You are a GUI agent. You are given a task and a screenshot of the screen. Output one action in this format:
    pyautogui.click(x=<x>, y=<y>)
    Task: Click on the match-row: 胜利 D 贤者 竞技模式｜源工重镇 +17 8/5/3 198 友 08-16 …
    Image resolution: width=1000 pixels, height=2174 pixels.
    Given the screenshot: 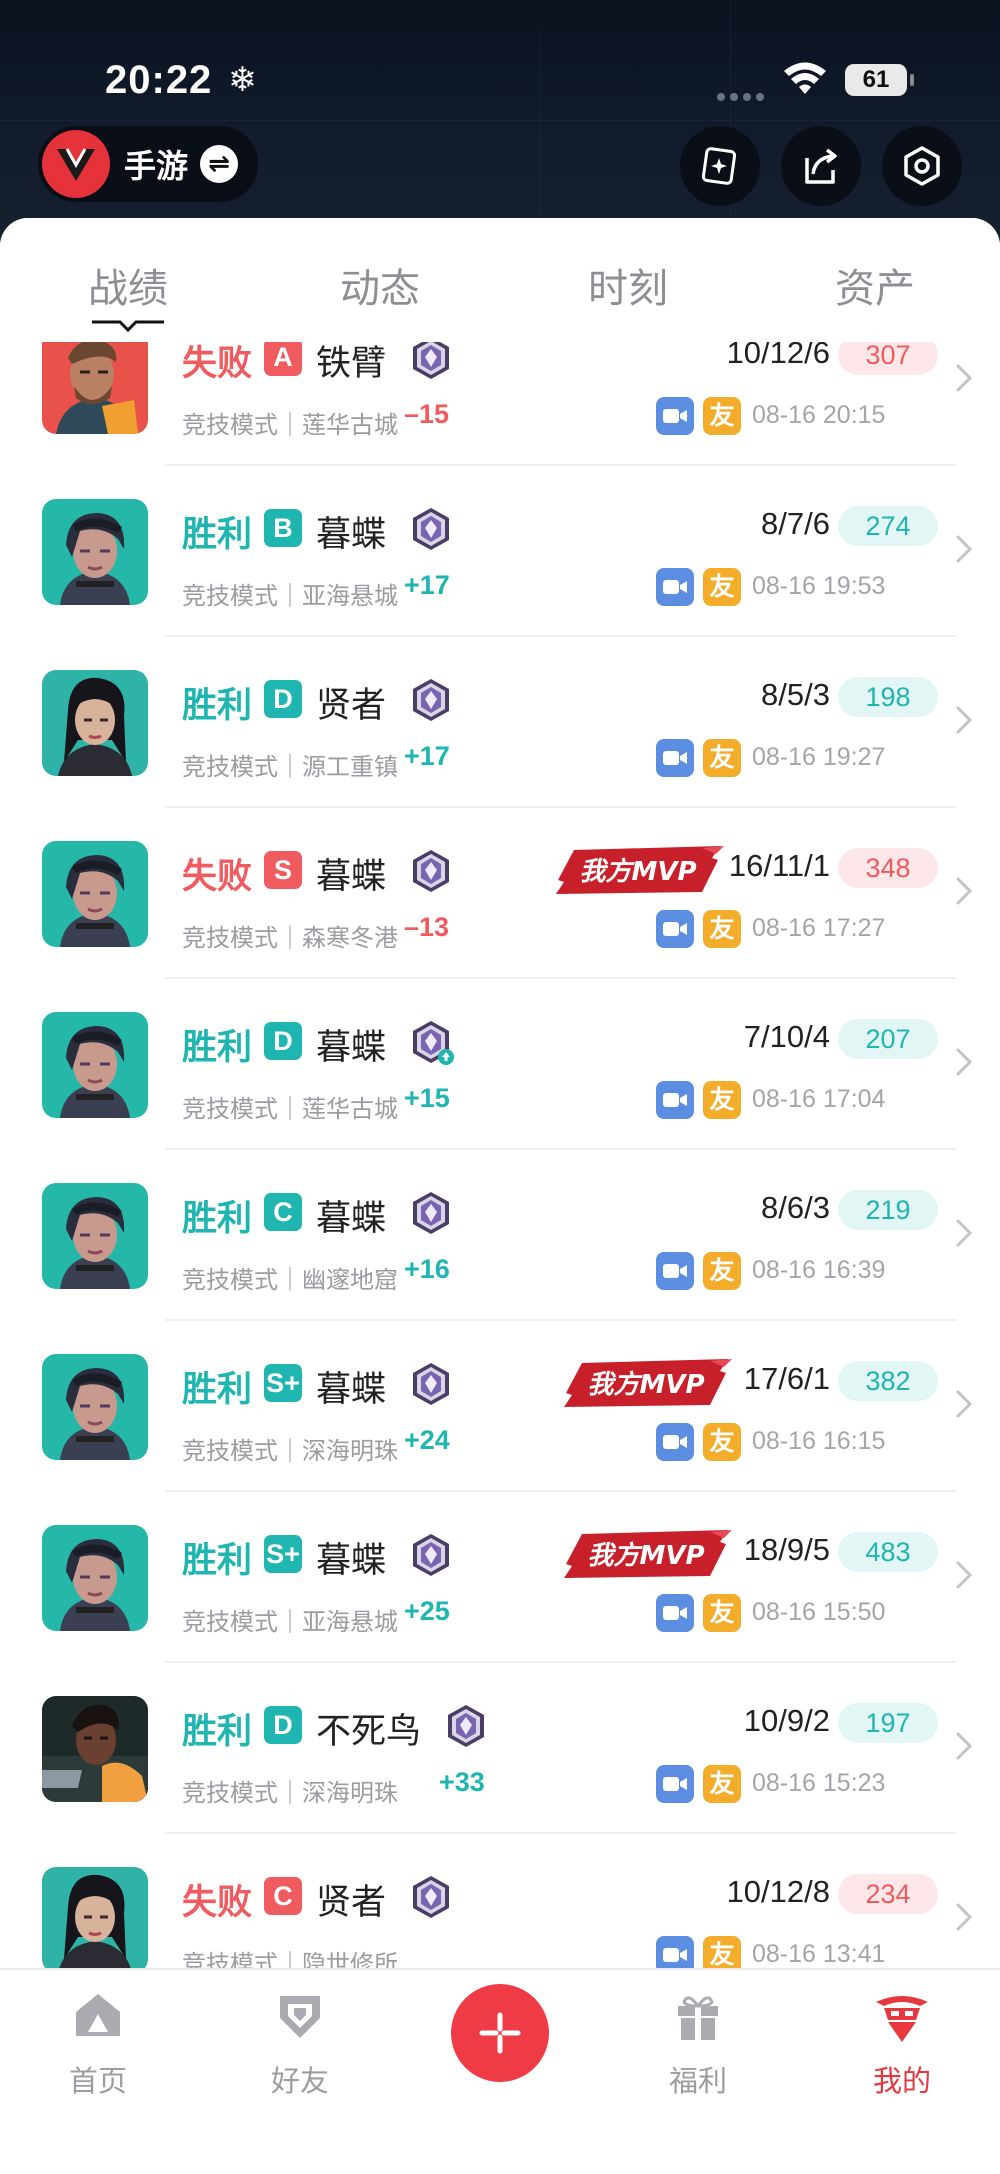 What is the action you would take?
    pyautogui.click(x=500, y=722)
    